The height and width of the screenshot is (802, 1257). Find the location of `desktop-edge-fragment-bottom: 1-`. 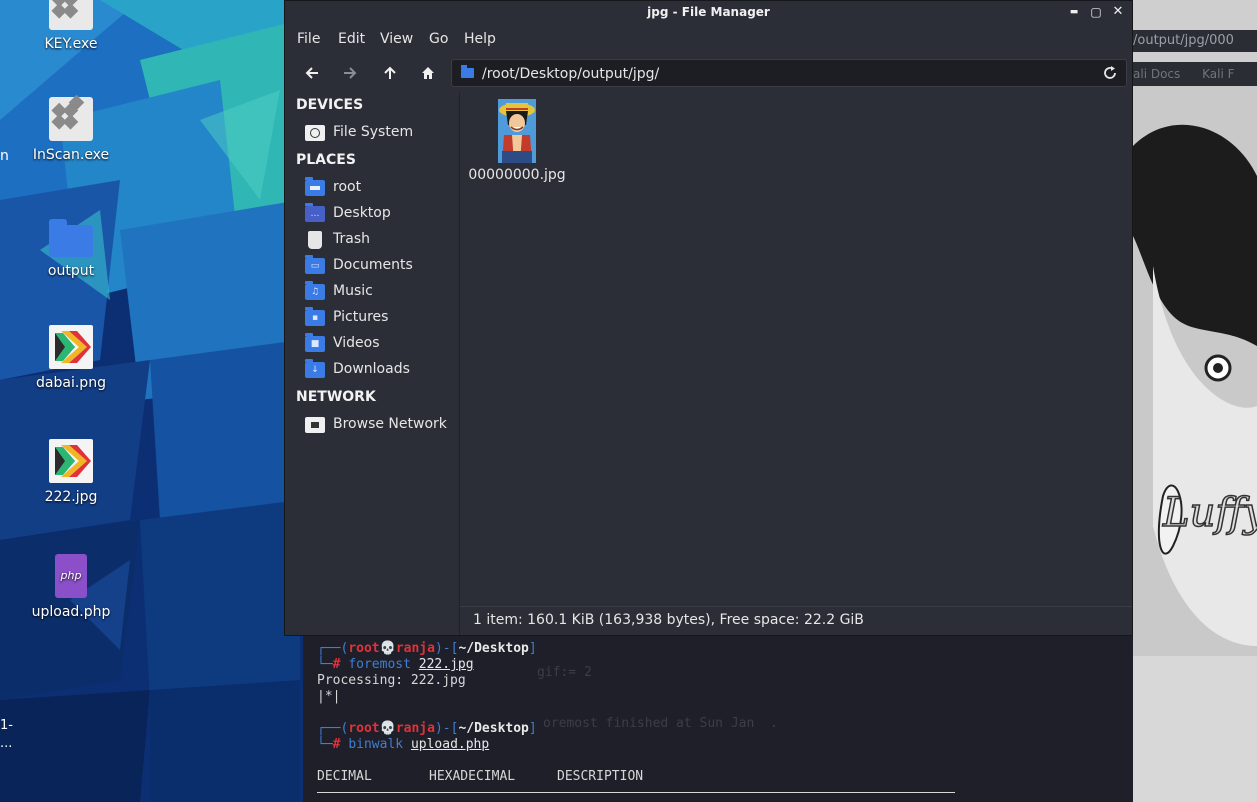

desktop-edge-fragment-bottom: 1- is located at coordinates (6, 725).